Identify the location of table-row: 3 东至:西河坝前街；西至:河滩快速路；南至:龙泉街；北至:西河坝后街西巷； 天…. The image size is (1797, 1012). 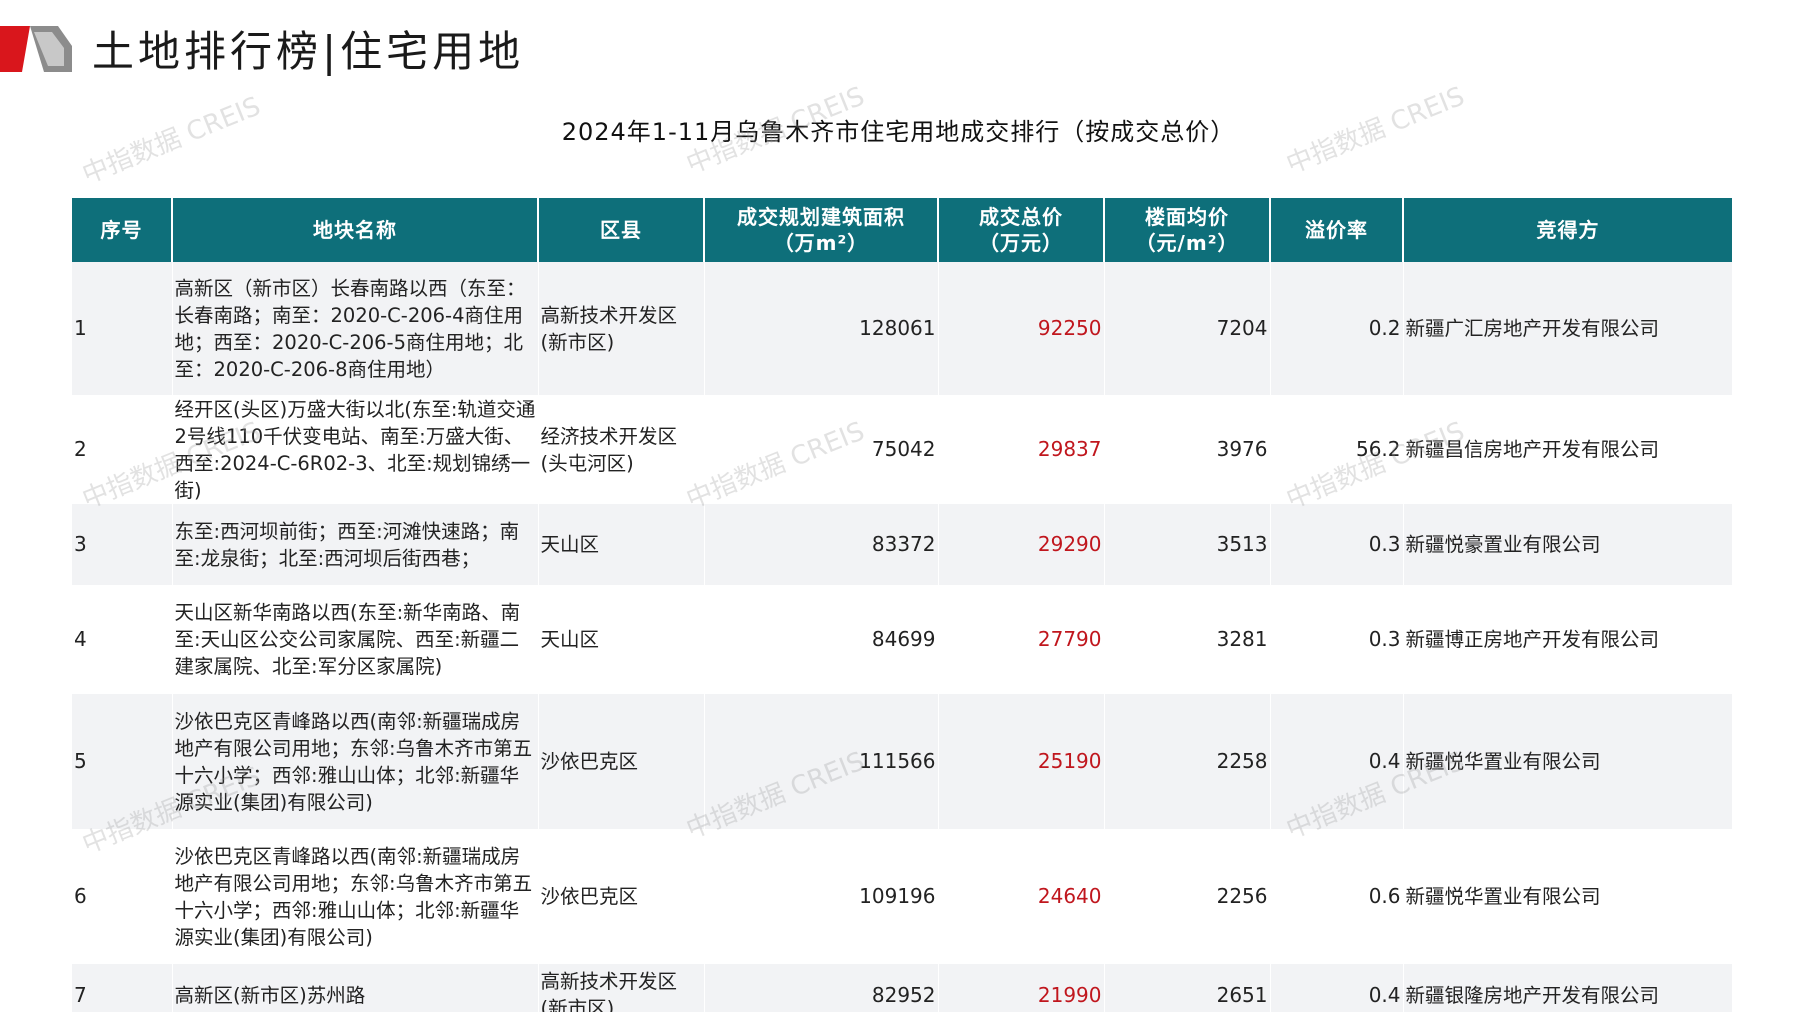
(902, 544).